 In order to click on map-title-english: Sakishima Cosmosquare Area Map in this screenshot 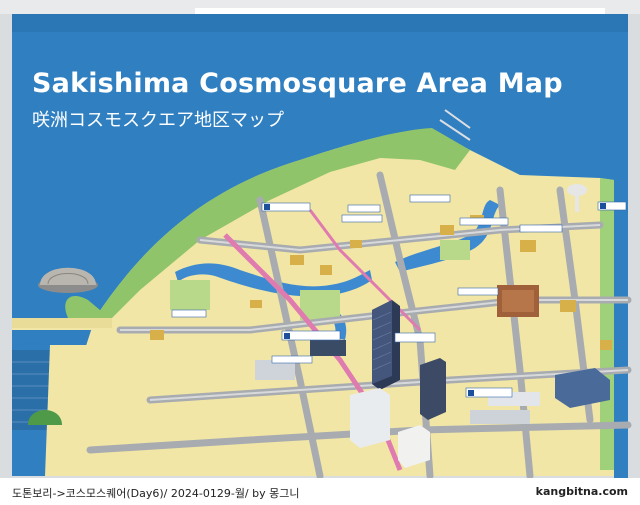, I will do `click(297, 83)`.